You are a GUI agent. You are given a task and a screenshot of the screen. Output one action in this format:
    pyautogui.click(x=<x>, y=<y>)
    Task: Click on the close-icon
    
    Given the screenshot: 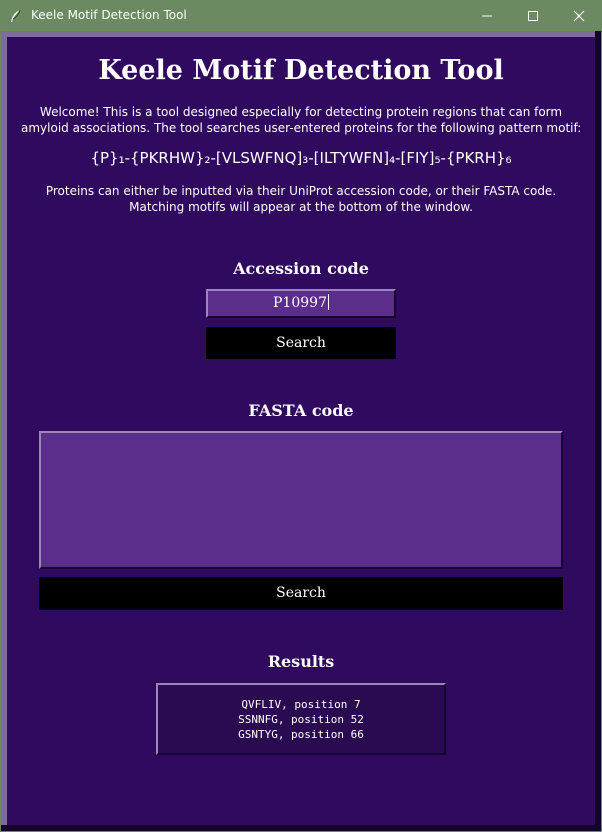 What is the action you would take?
    pyautogui.click(x=579, y=16)
    